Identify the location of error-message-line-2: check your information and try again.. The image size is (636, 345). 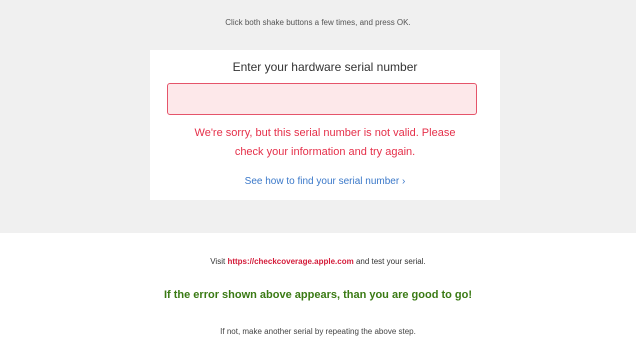
(325, 152).